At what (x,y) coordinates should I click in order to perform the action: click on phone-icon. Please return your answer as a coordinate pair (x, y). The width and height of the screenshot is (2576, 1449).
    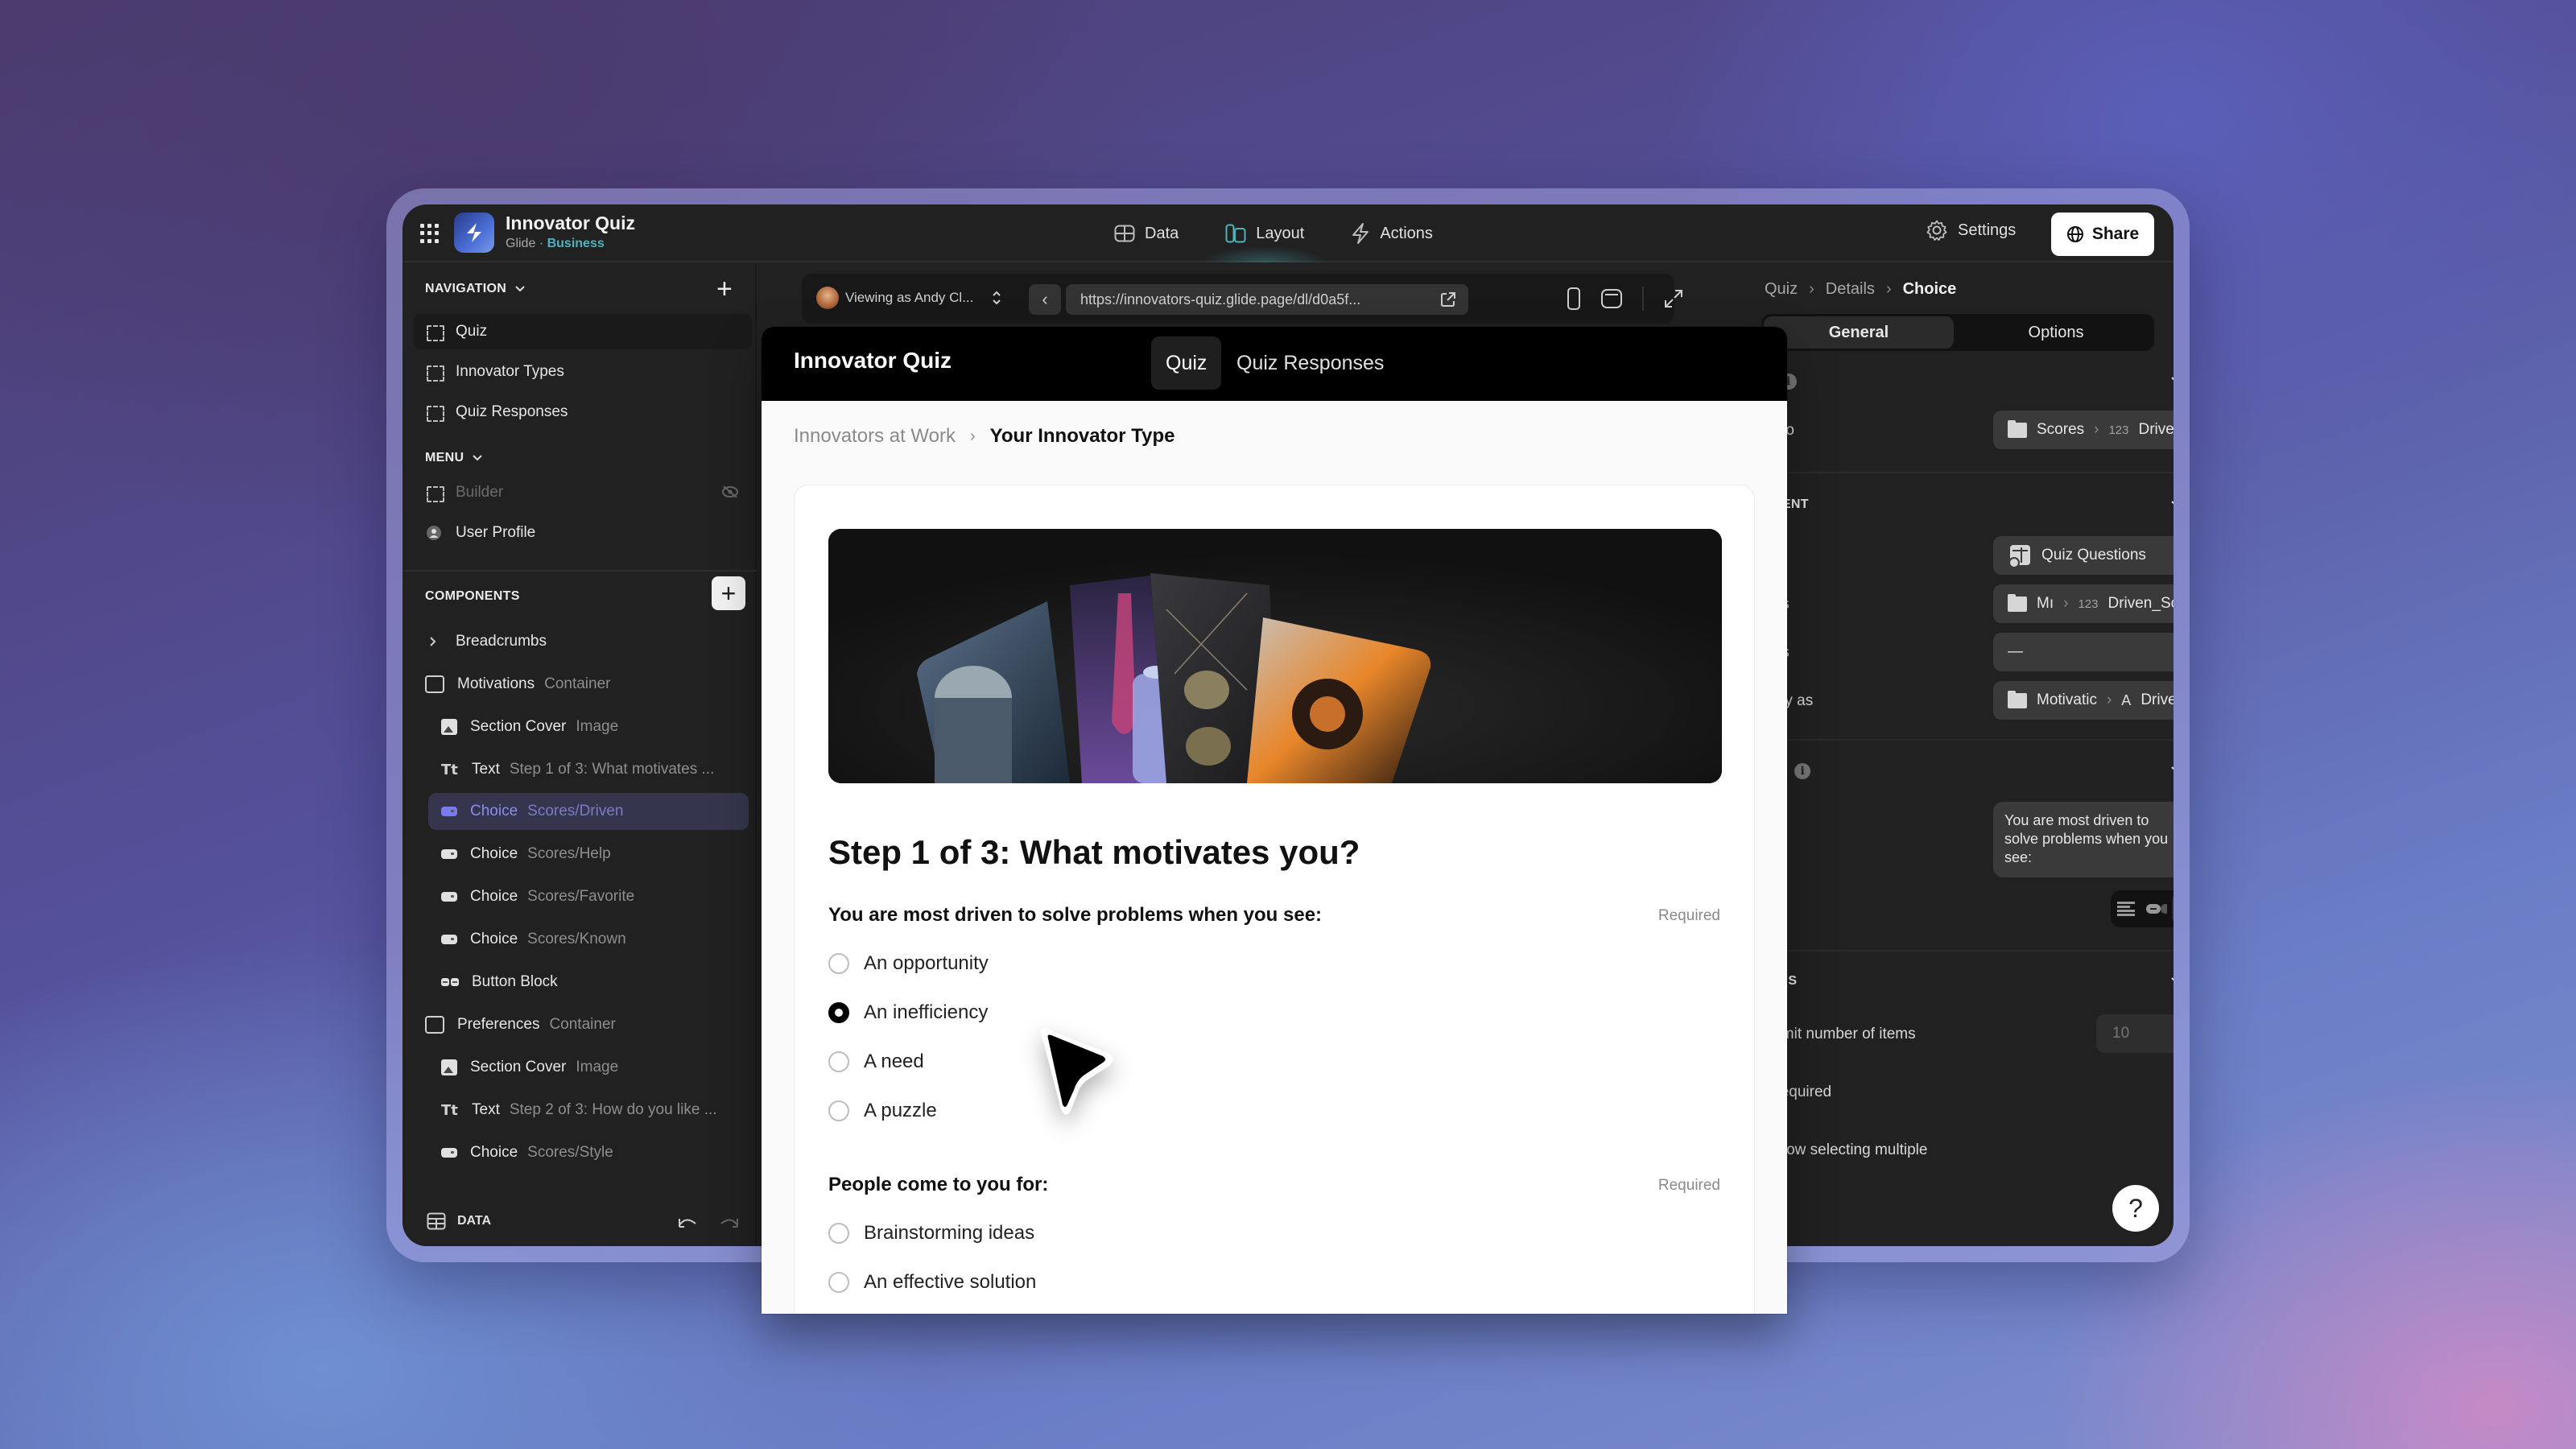
    Looking at the image, I should click on (1574, 299).